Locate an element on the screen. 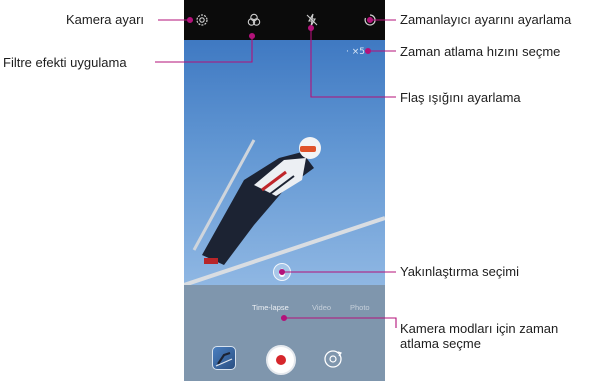 The width and height of the screenshot is (606, 381). camera-mode-list: Time-lapse Video Photo is located at coordinates (284, 311).